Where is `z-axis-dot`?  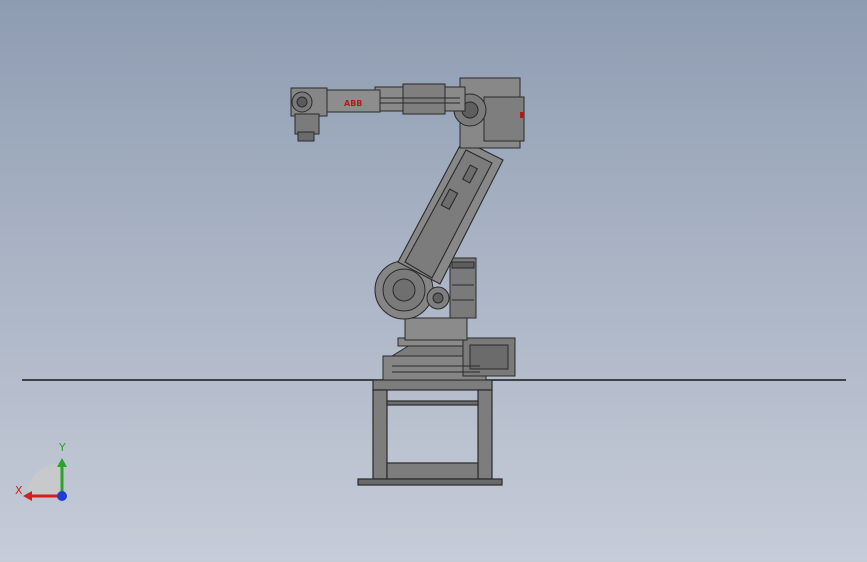
z-axis-dot is located at coordinates (62, 496).